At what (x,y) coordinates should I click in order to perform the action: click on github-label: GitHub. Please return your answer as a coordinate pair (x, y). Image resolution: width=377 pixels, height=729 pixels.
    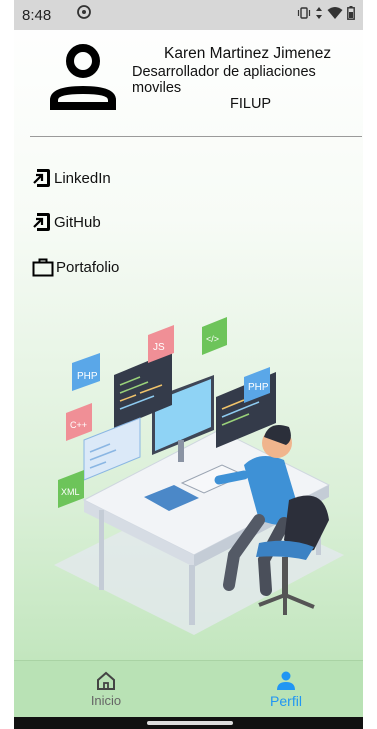
    Looking at the image, I should click on (77, 222).